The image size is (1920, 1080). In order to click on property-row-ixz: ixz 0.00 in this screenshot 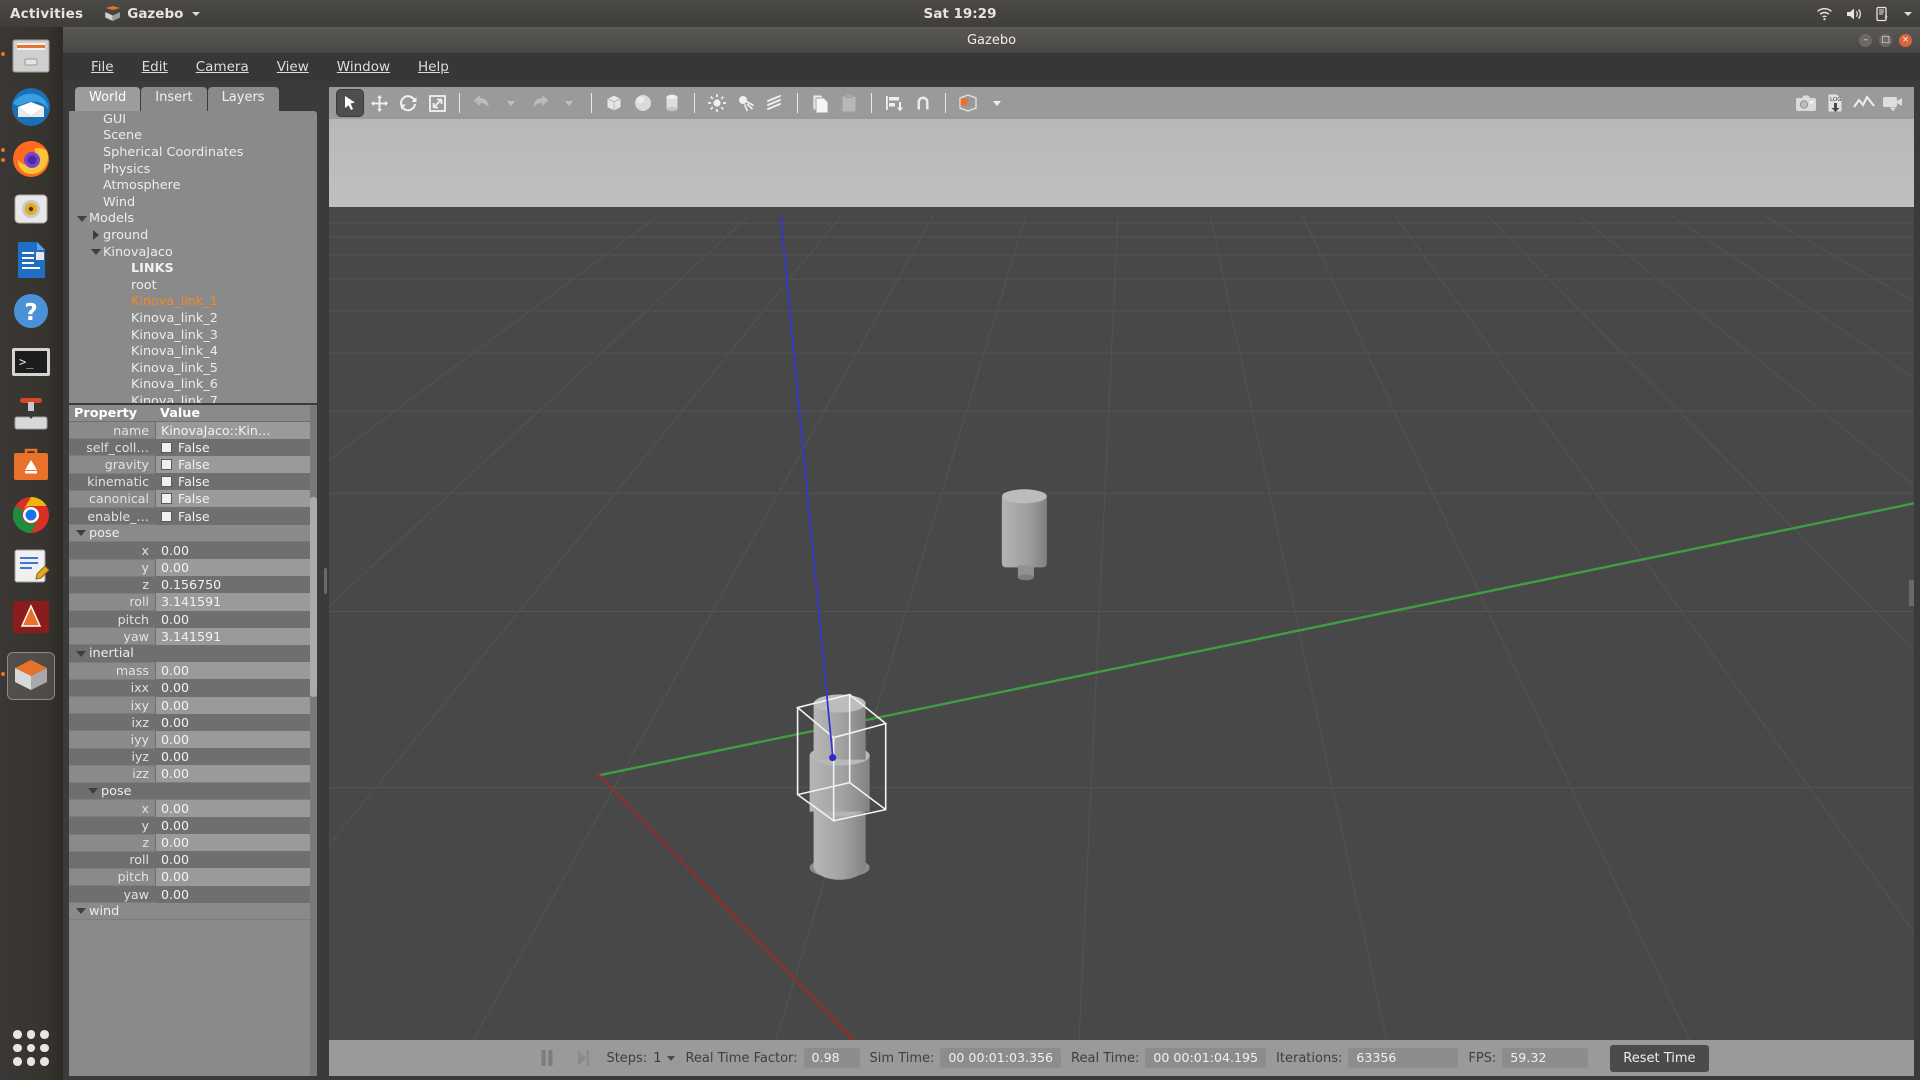, I will do `click(193, 722)`.